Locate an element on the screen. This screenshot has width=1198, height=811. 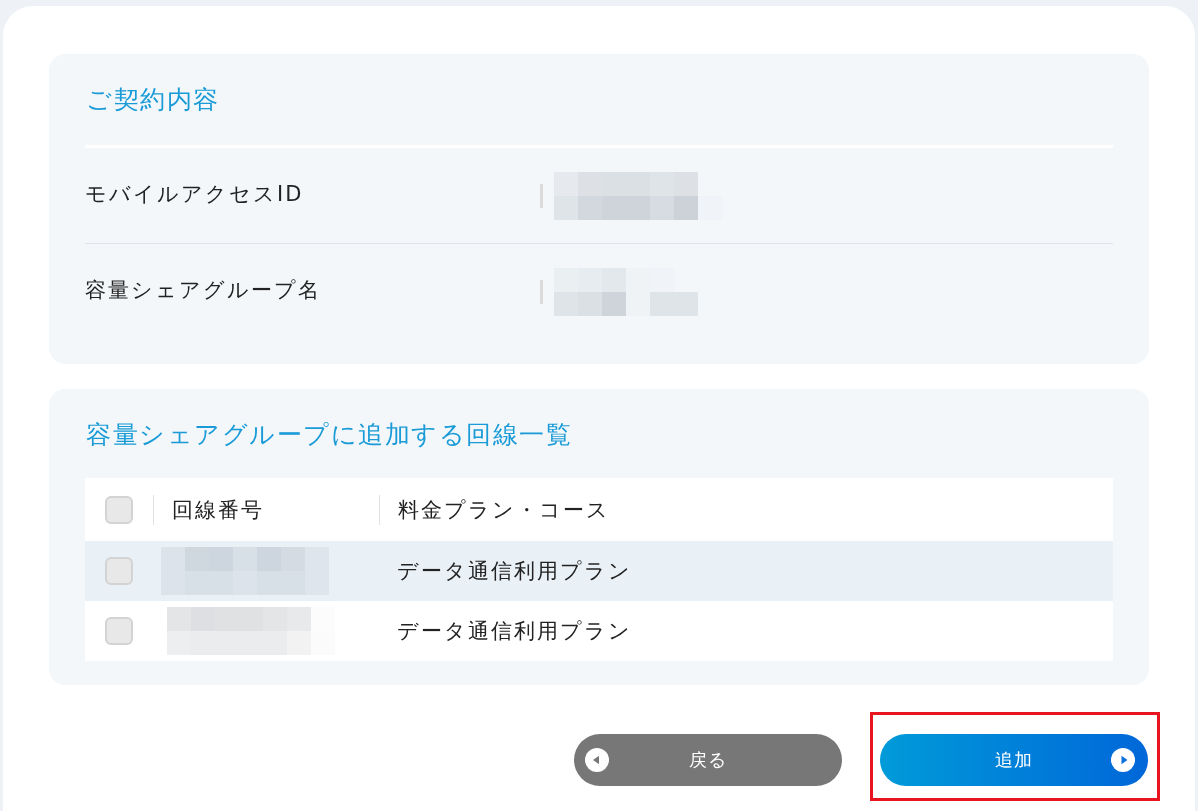
left-arrow-circle-icon is located at coordinates (597, 760).